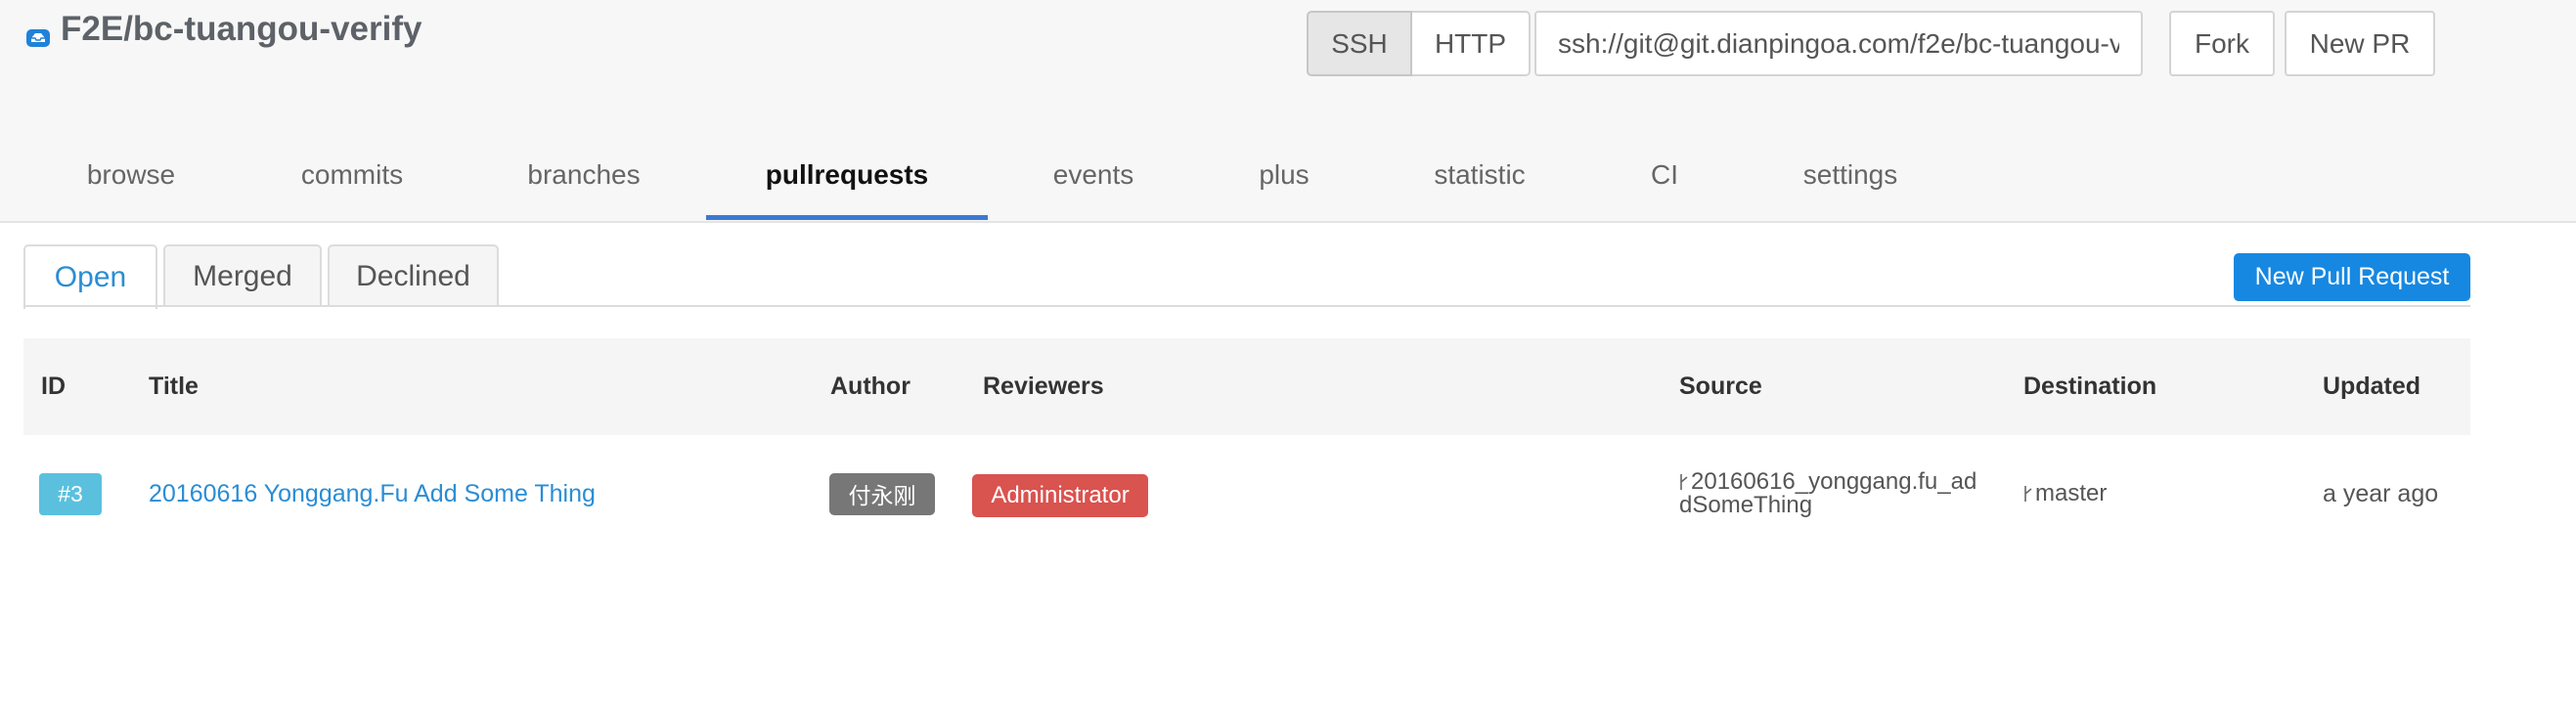 The height and width of the screenshot is (702, 2576). I want to click on http-protocol-button: HTTP, so click(1471, 44).